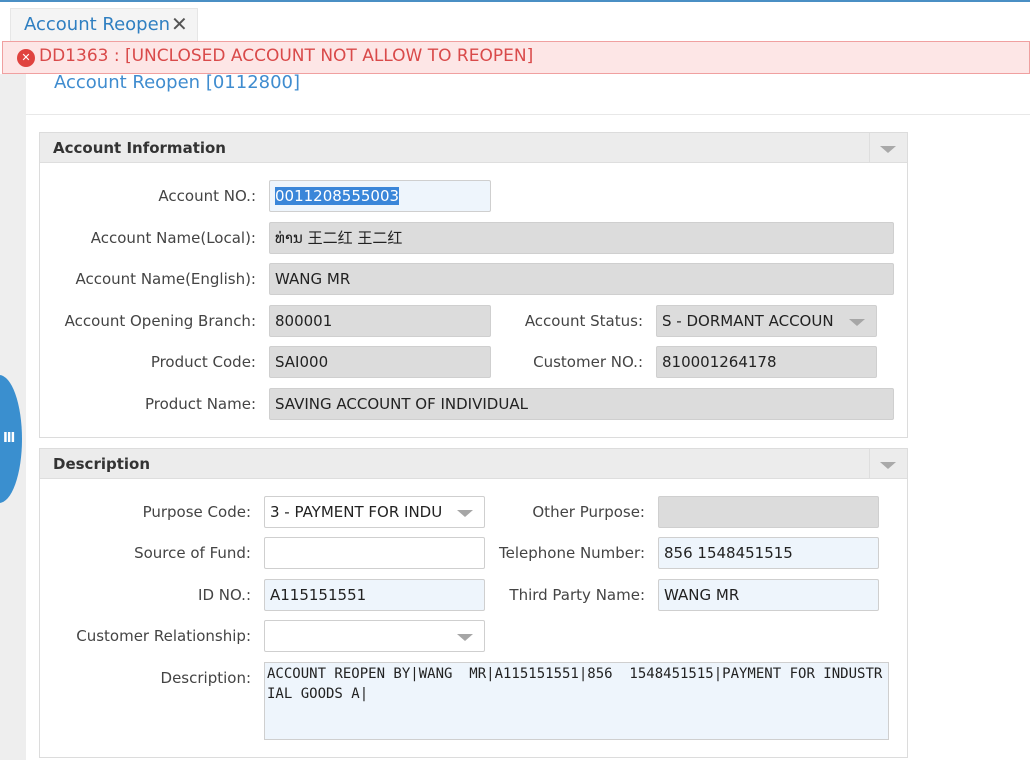 Image resolution: width=1030 pixels, height=760 pixels. What do you see at coordinates (768, 595) in the screenshot?
I see `third-party-name-input: WANG MR` at bounding box center [768, 595].